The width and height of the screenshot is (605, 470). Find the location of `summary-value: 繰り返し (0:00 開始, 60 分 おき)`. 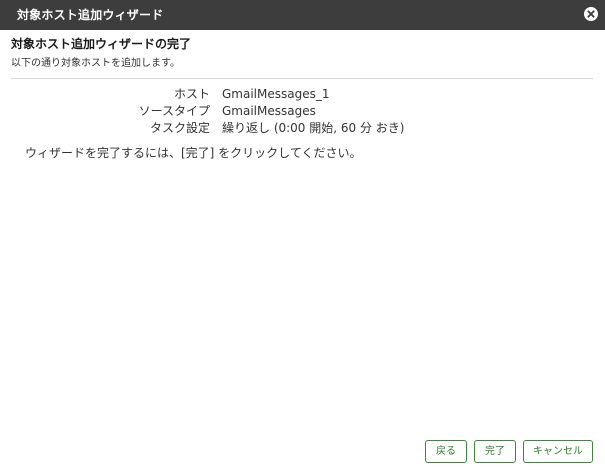

summary-value: 繰り返し (0:00 開始, 60 分 おき) is located at coordinates (313, 128).